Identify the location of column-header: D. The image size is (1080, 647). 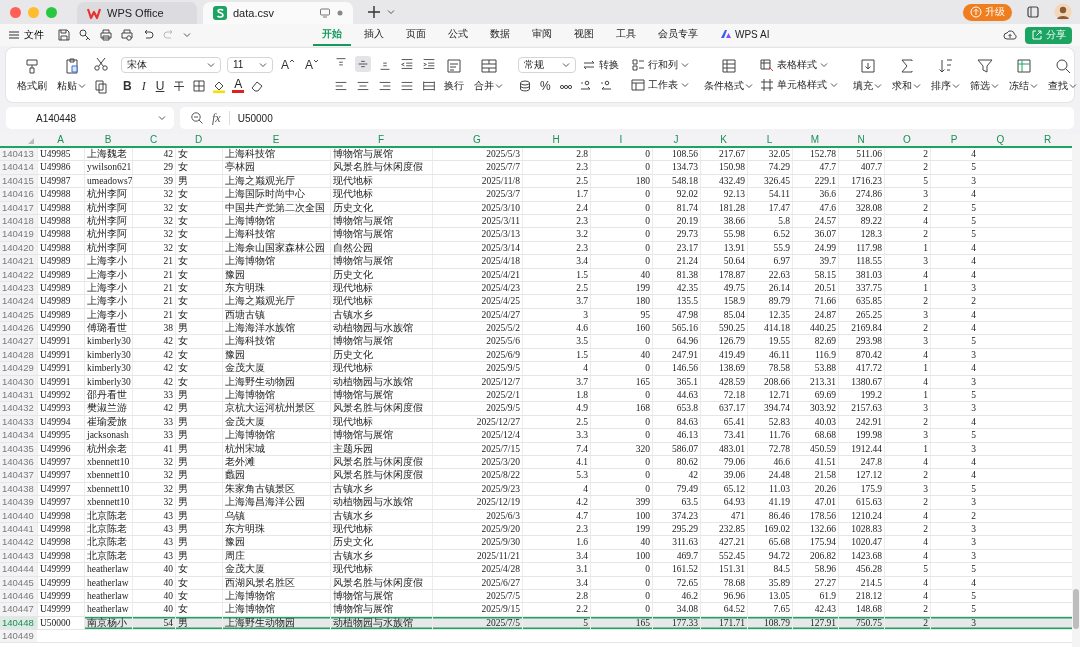
(198, 140).